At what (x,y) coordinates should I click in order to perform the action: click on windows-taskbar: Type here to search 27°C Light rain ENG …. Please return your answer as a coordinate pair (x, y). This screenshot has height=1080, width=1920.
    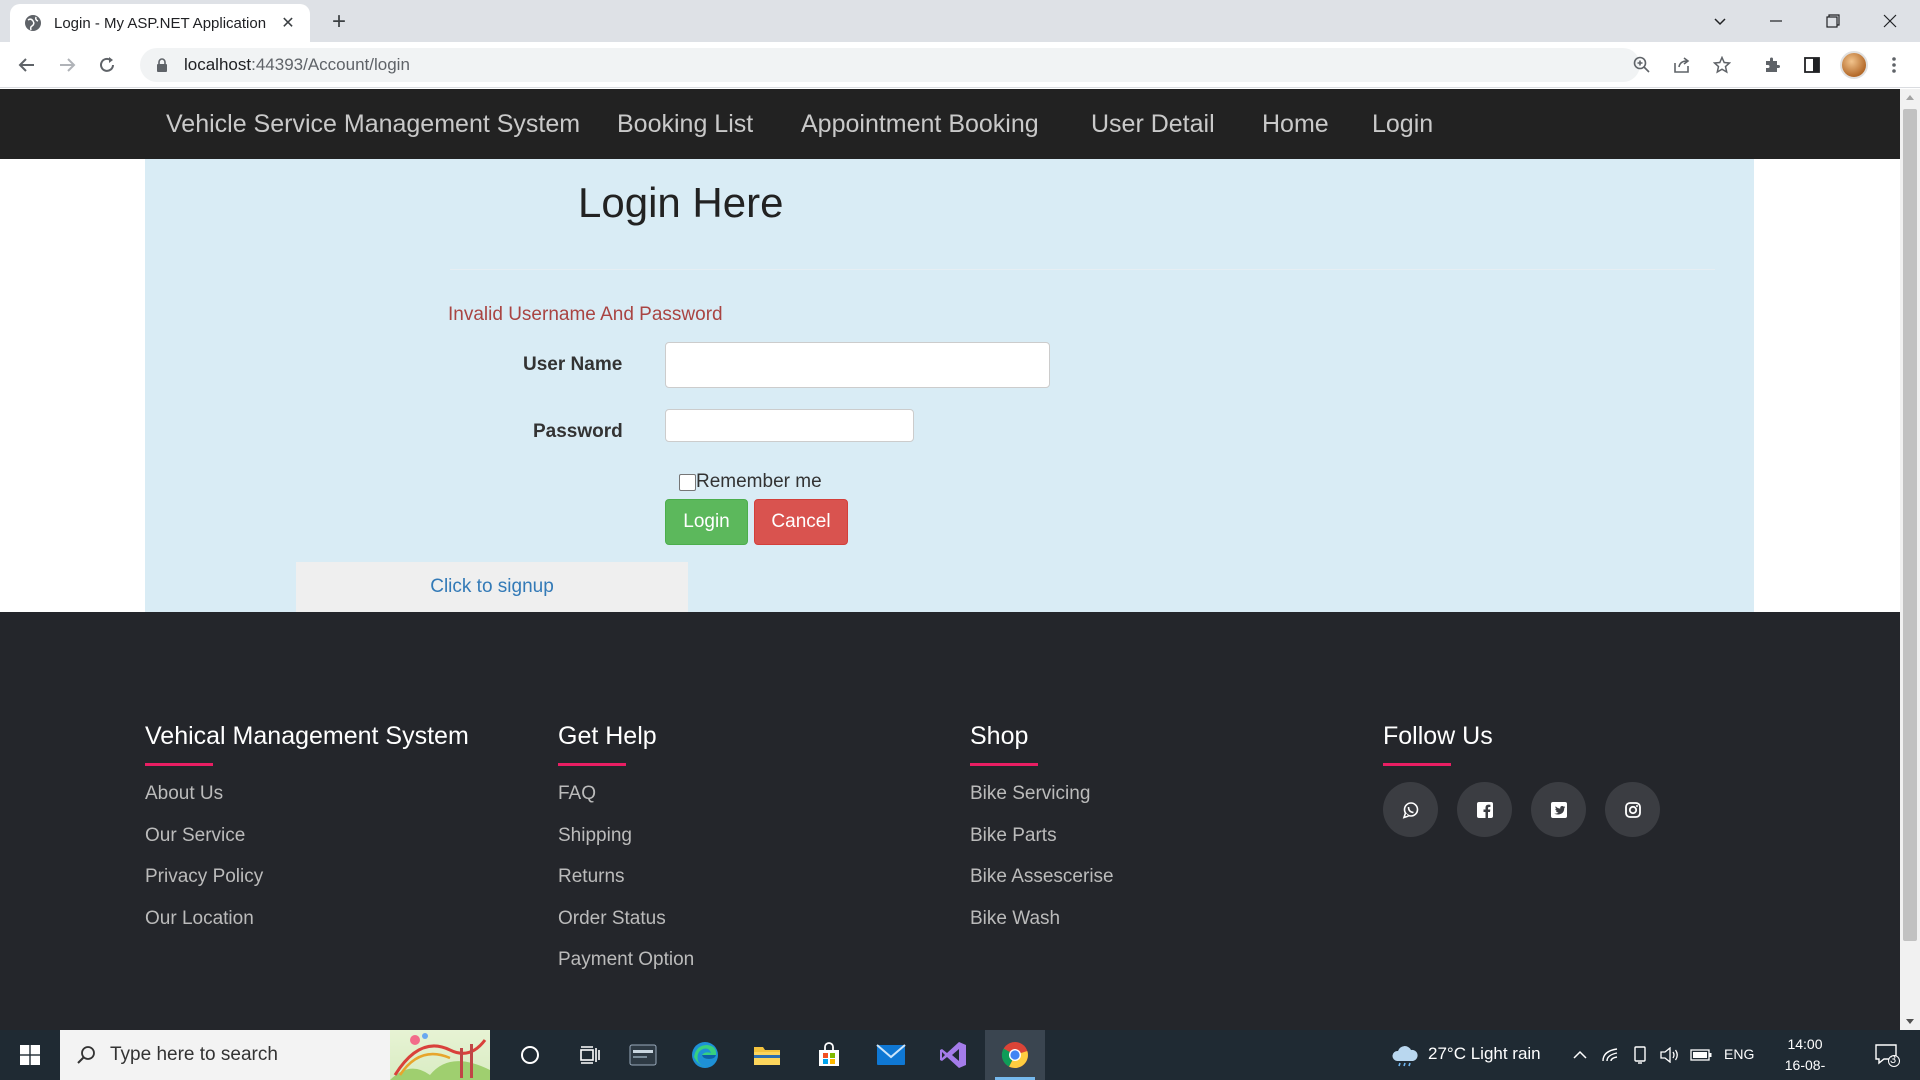
    Looking at the image, I should click on (960, 1055).